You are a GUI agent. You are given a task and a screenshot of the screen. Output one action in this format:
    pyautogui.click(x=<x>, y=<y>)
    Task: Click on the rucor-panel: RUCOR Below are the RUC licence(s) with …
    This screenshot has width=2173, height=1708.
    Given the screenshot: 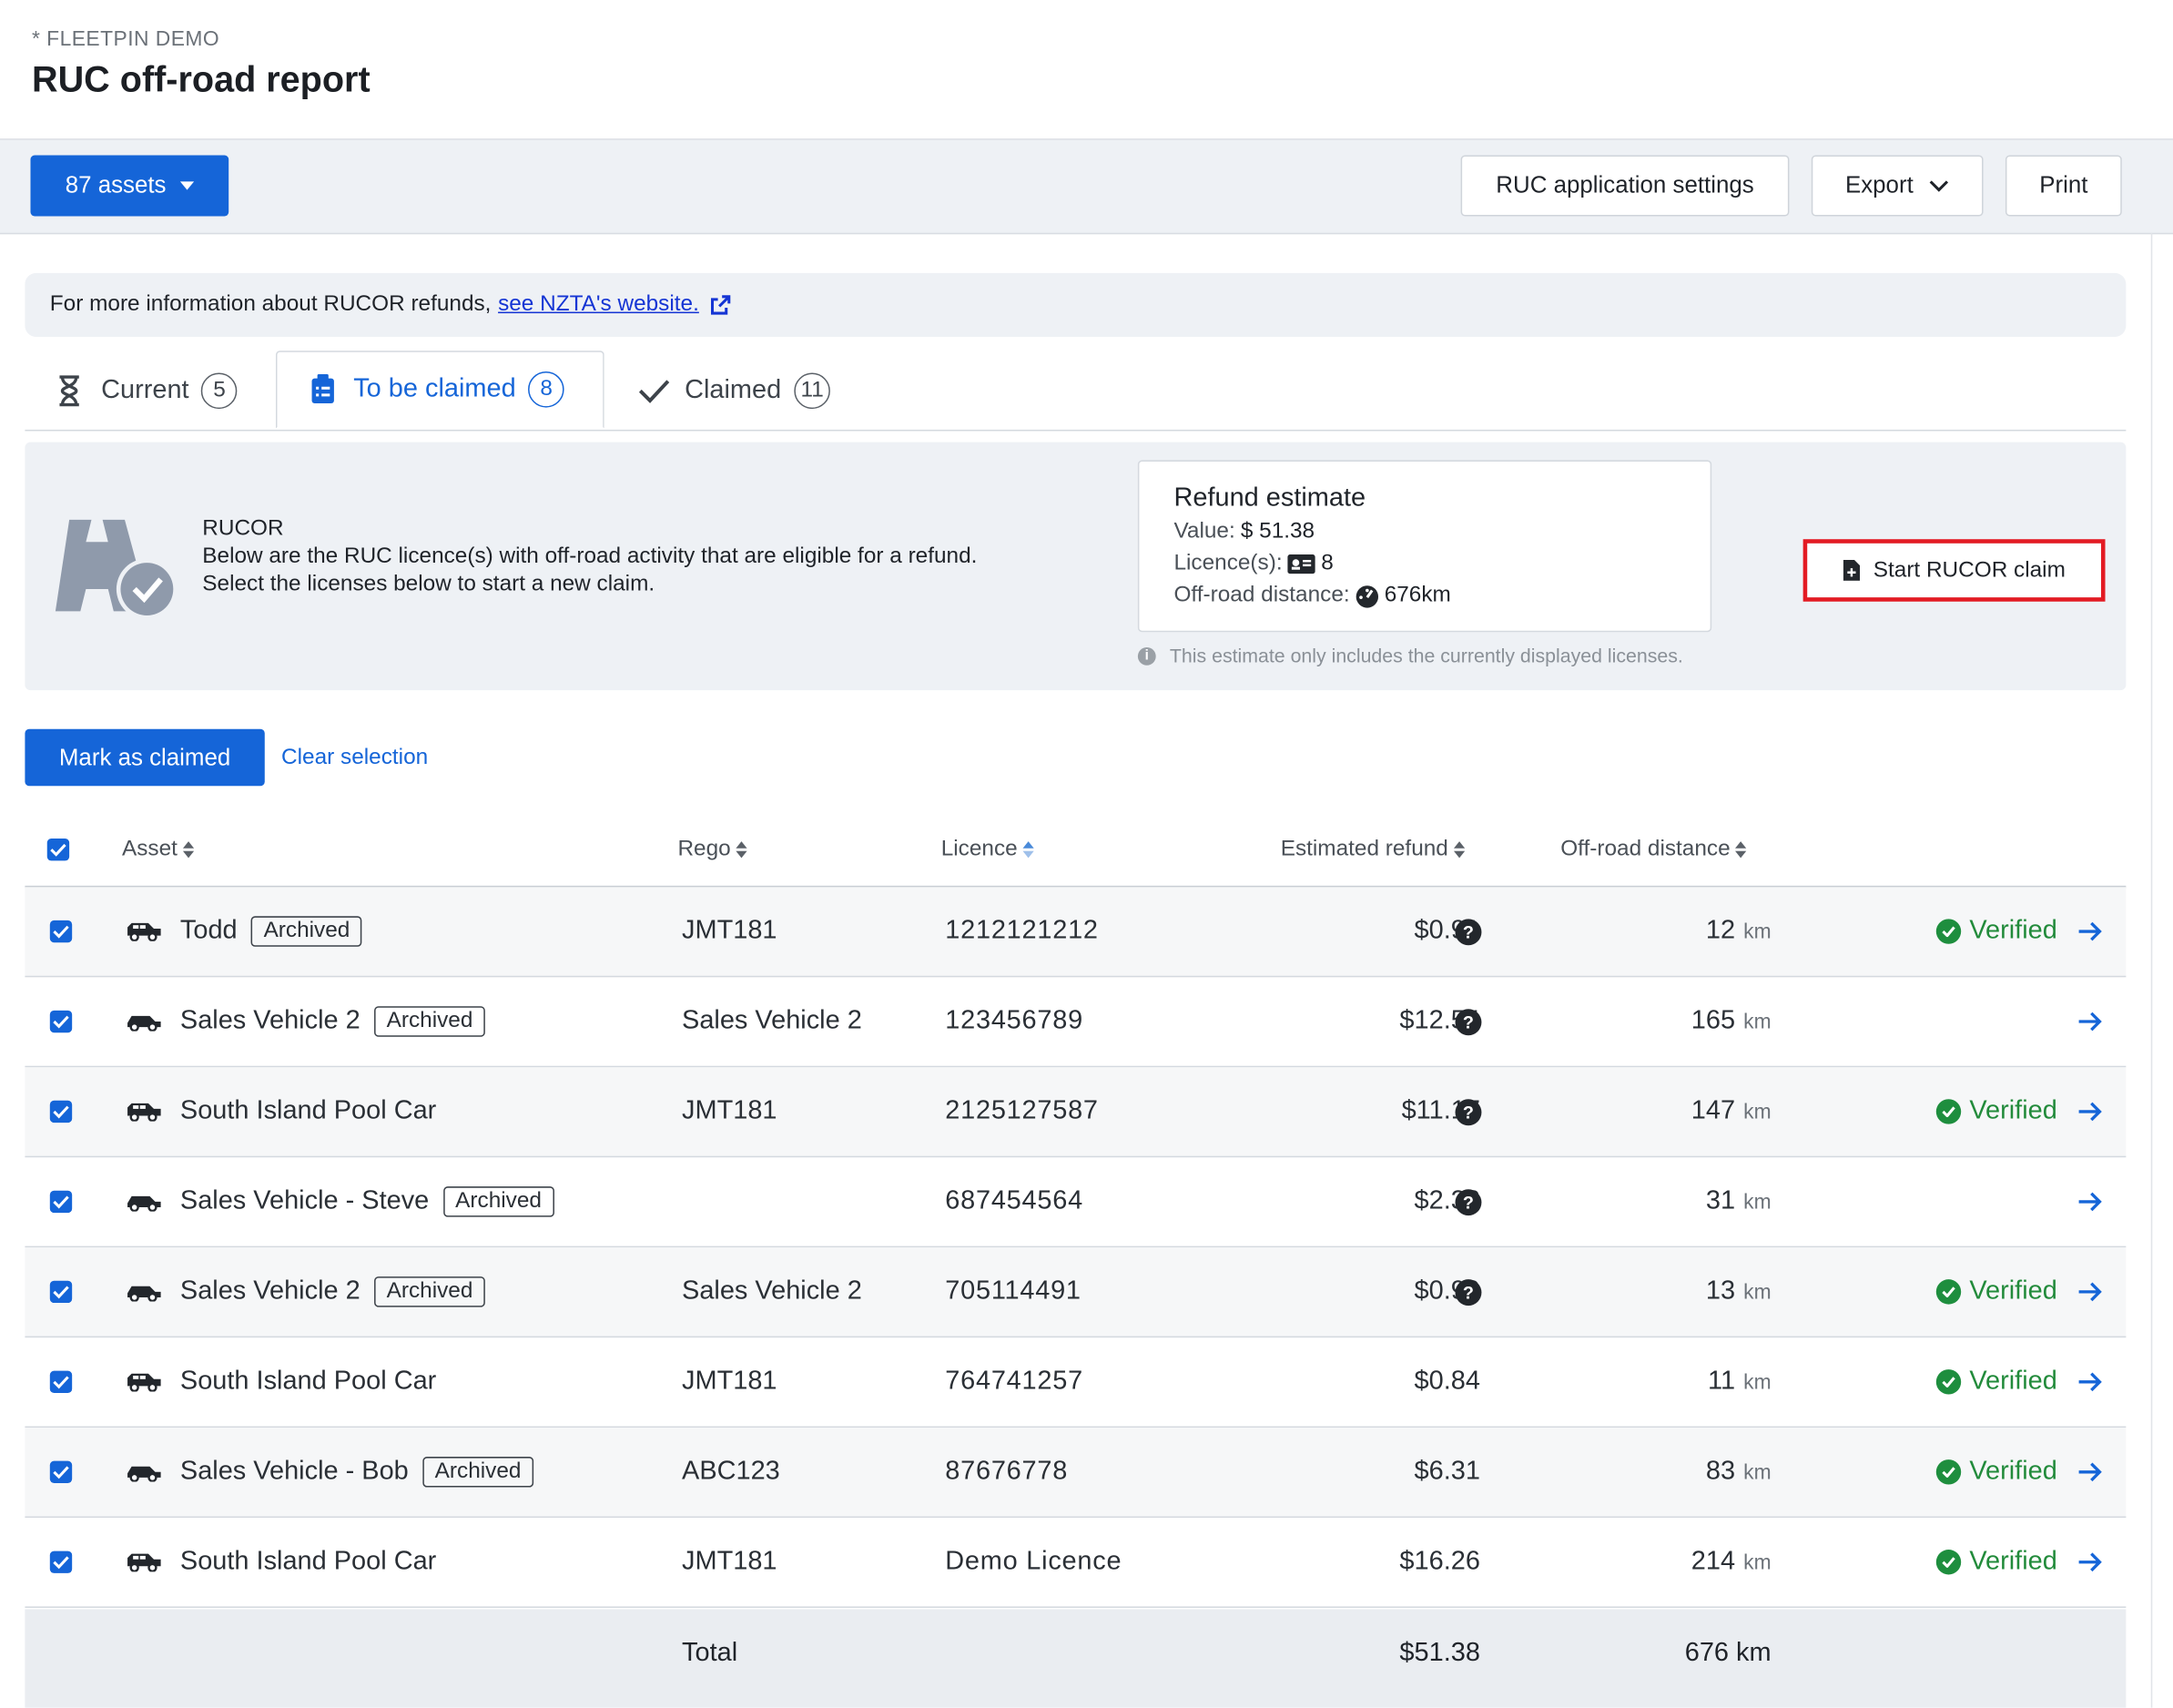 What is the action you would take?
    pyautogui.click(x=1076, y=567)
    